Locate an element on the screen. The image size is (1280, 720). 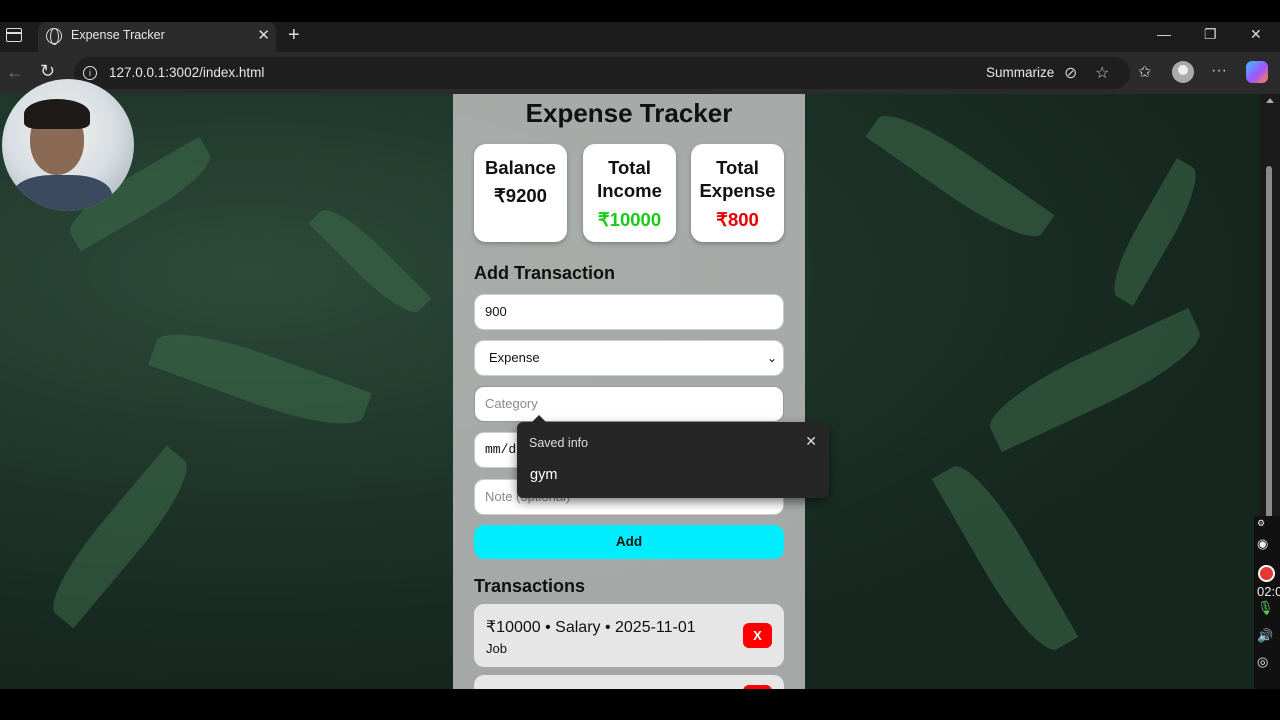
speaker-icon: 🔊 is located at coordinates (1265, 636).